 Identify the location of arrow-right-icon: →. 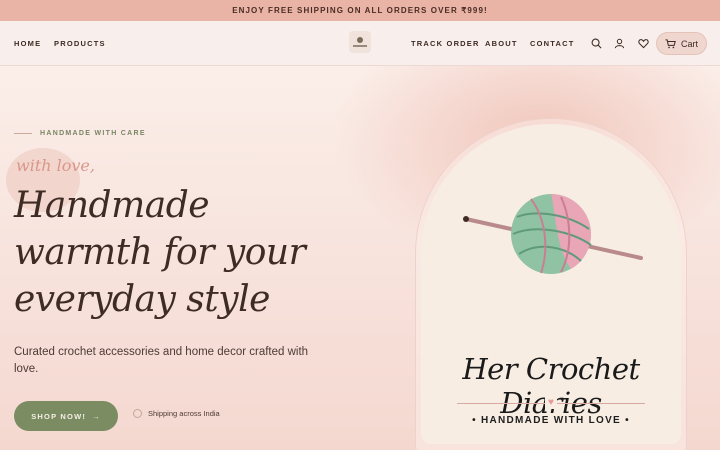
(96, 416).